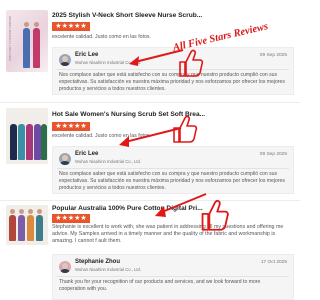  Describe the element at coordinates (156, 57) in the screenshot. I see `arrow-icon` at that location.